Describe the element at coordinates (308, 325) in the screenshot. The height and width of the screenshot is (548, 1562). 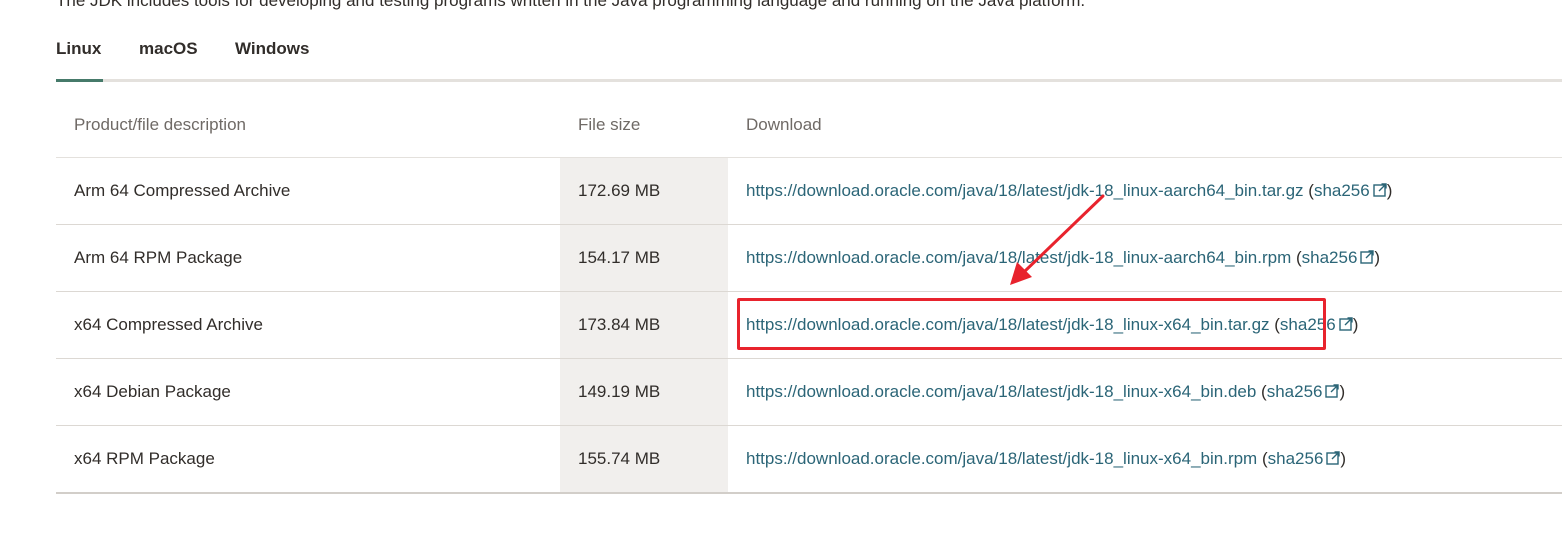
I see `file-description: x64 Compressed Archive` at that location.